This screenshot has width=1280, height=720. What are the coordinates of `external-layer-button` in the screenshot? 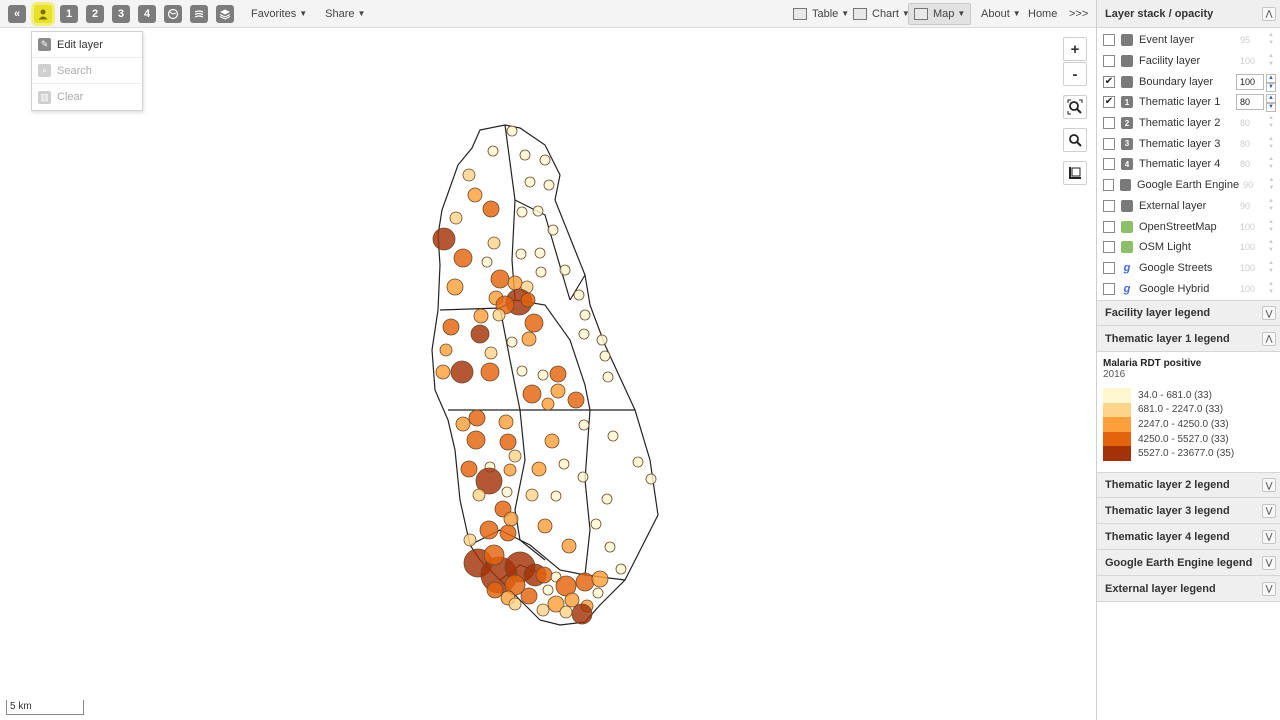 It's located at (225, 13).